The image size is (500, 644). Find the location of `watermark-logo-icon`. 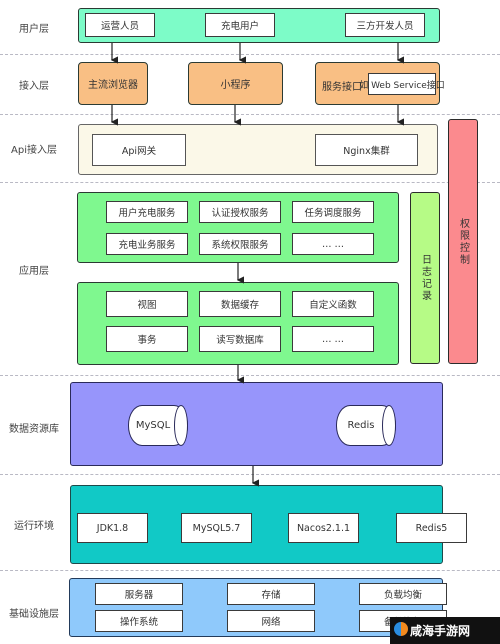

watermark-logo-icon is located at coordinates (401, 629).